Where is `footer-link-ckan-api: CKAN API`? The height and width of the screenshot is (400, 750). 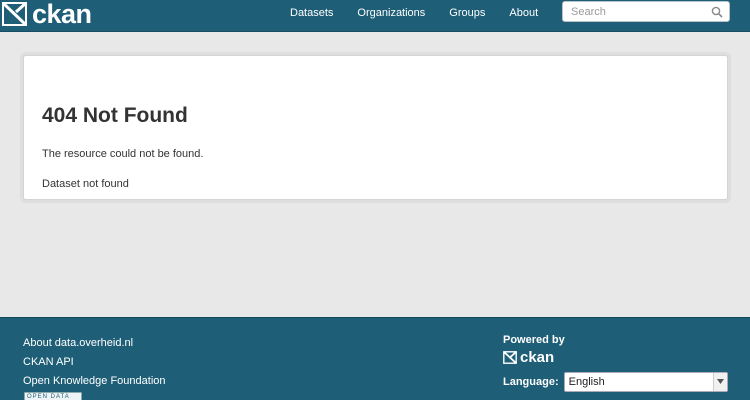 footer-link-ckan-api: CKAN API is located at coordinates (94, 362).